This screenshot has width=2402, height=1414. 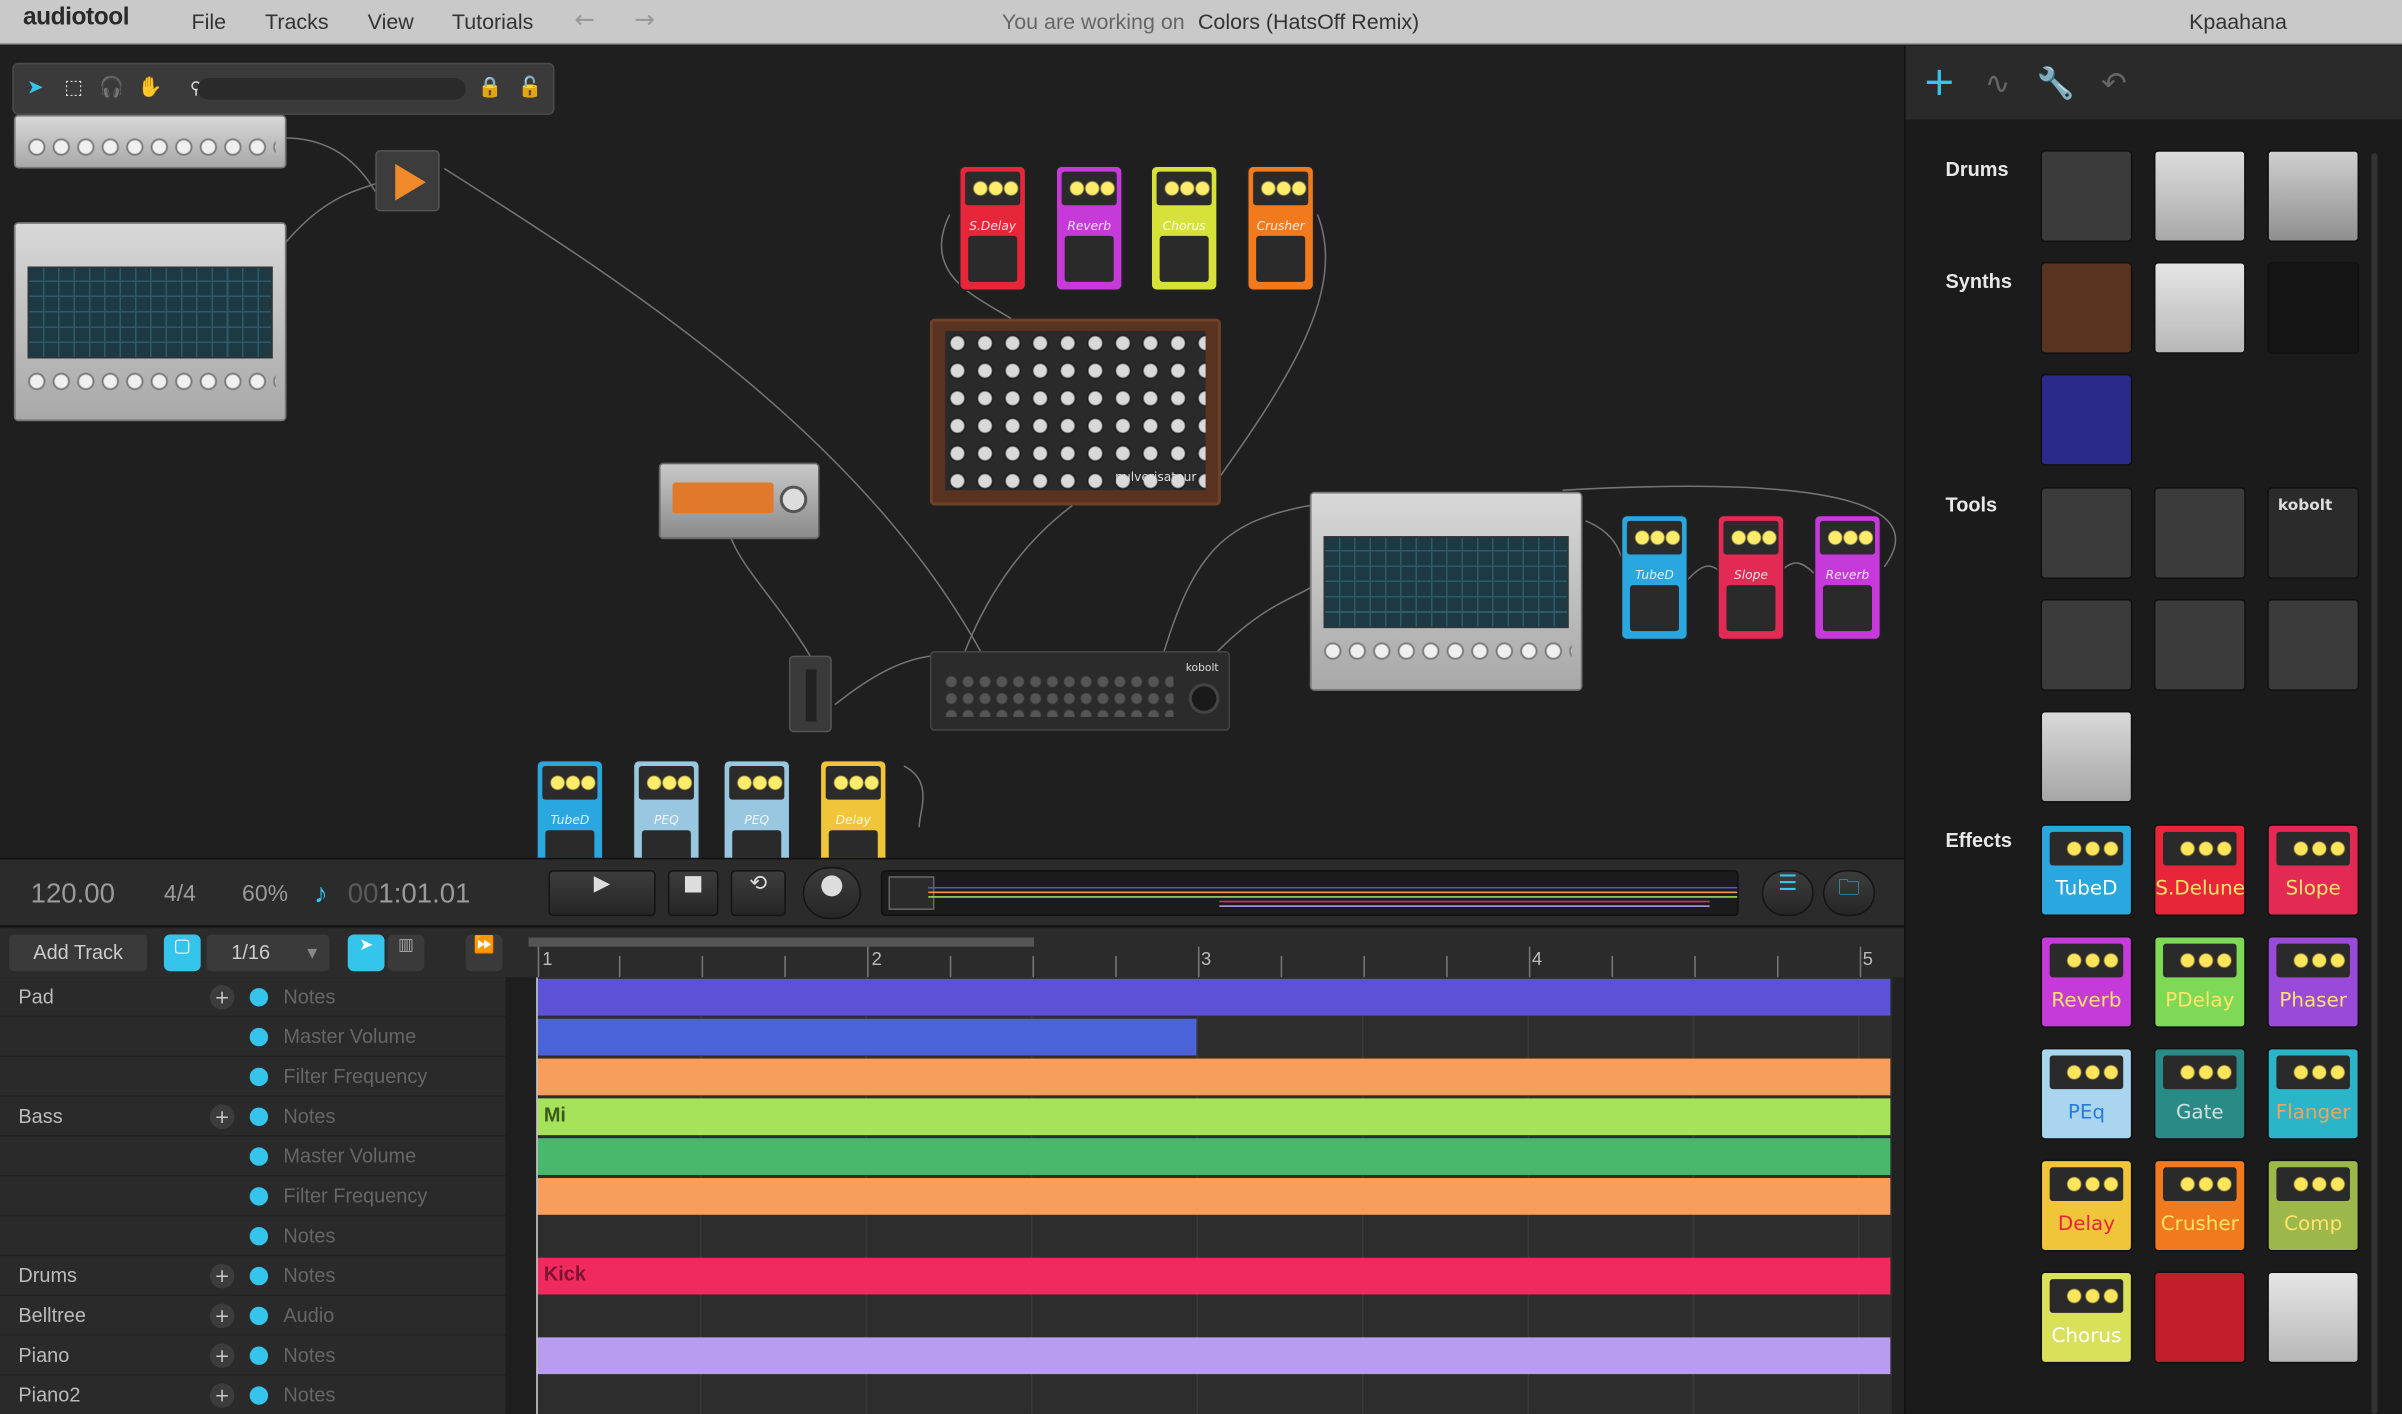 What do you see at coordinates (492, 21) in the screenshot?
I see `menu-tutorials: Tutorials` at bounding box center [492, 21].